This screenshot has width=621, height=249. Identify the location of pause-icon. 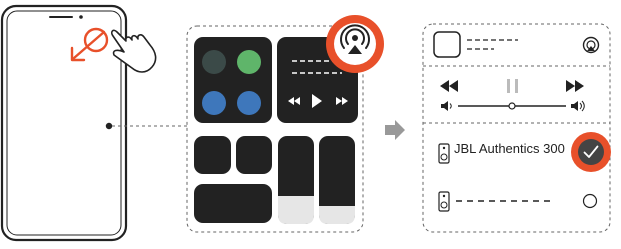
(512, 86).